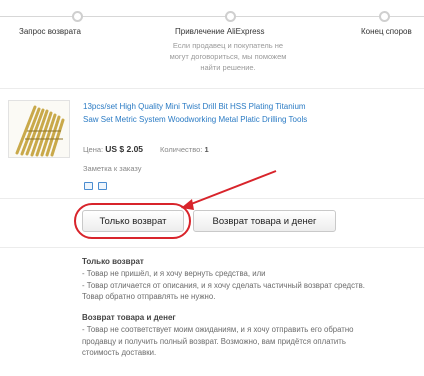 The height and width of the screenshot is (376, 424). I want to click on step-dot-aliexpress, so click(230, 16).